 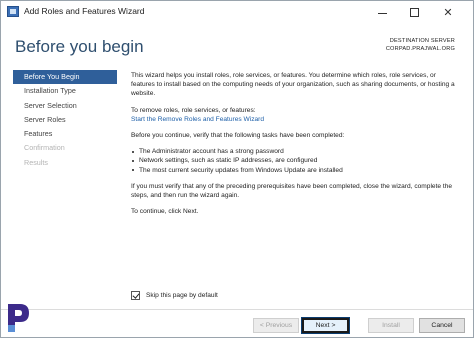 What do you see at coordinates (135, 295) in the screenshot?
I see `skip-page-checkbox` at bounding box center [135, 295].